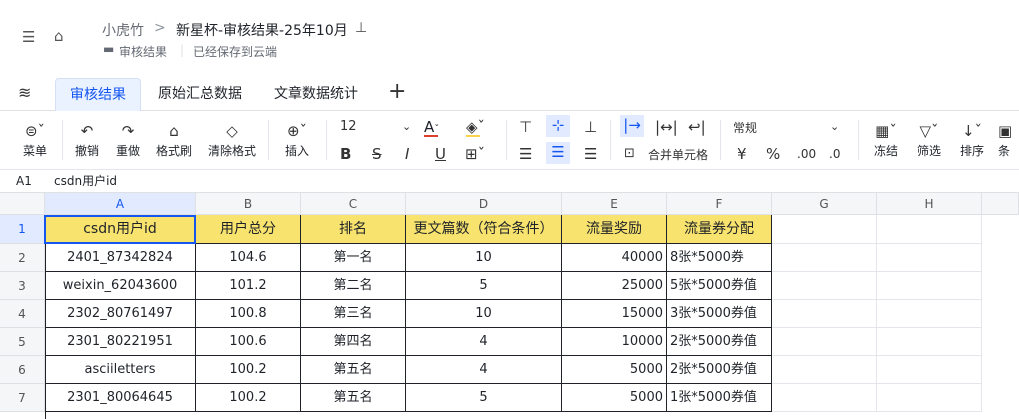 Image resolution: width=1019 pixels, height=419 pixels. I want to click on overflow-icon: |→, so click(632, 126).